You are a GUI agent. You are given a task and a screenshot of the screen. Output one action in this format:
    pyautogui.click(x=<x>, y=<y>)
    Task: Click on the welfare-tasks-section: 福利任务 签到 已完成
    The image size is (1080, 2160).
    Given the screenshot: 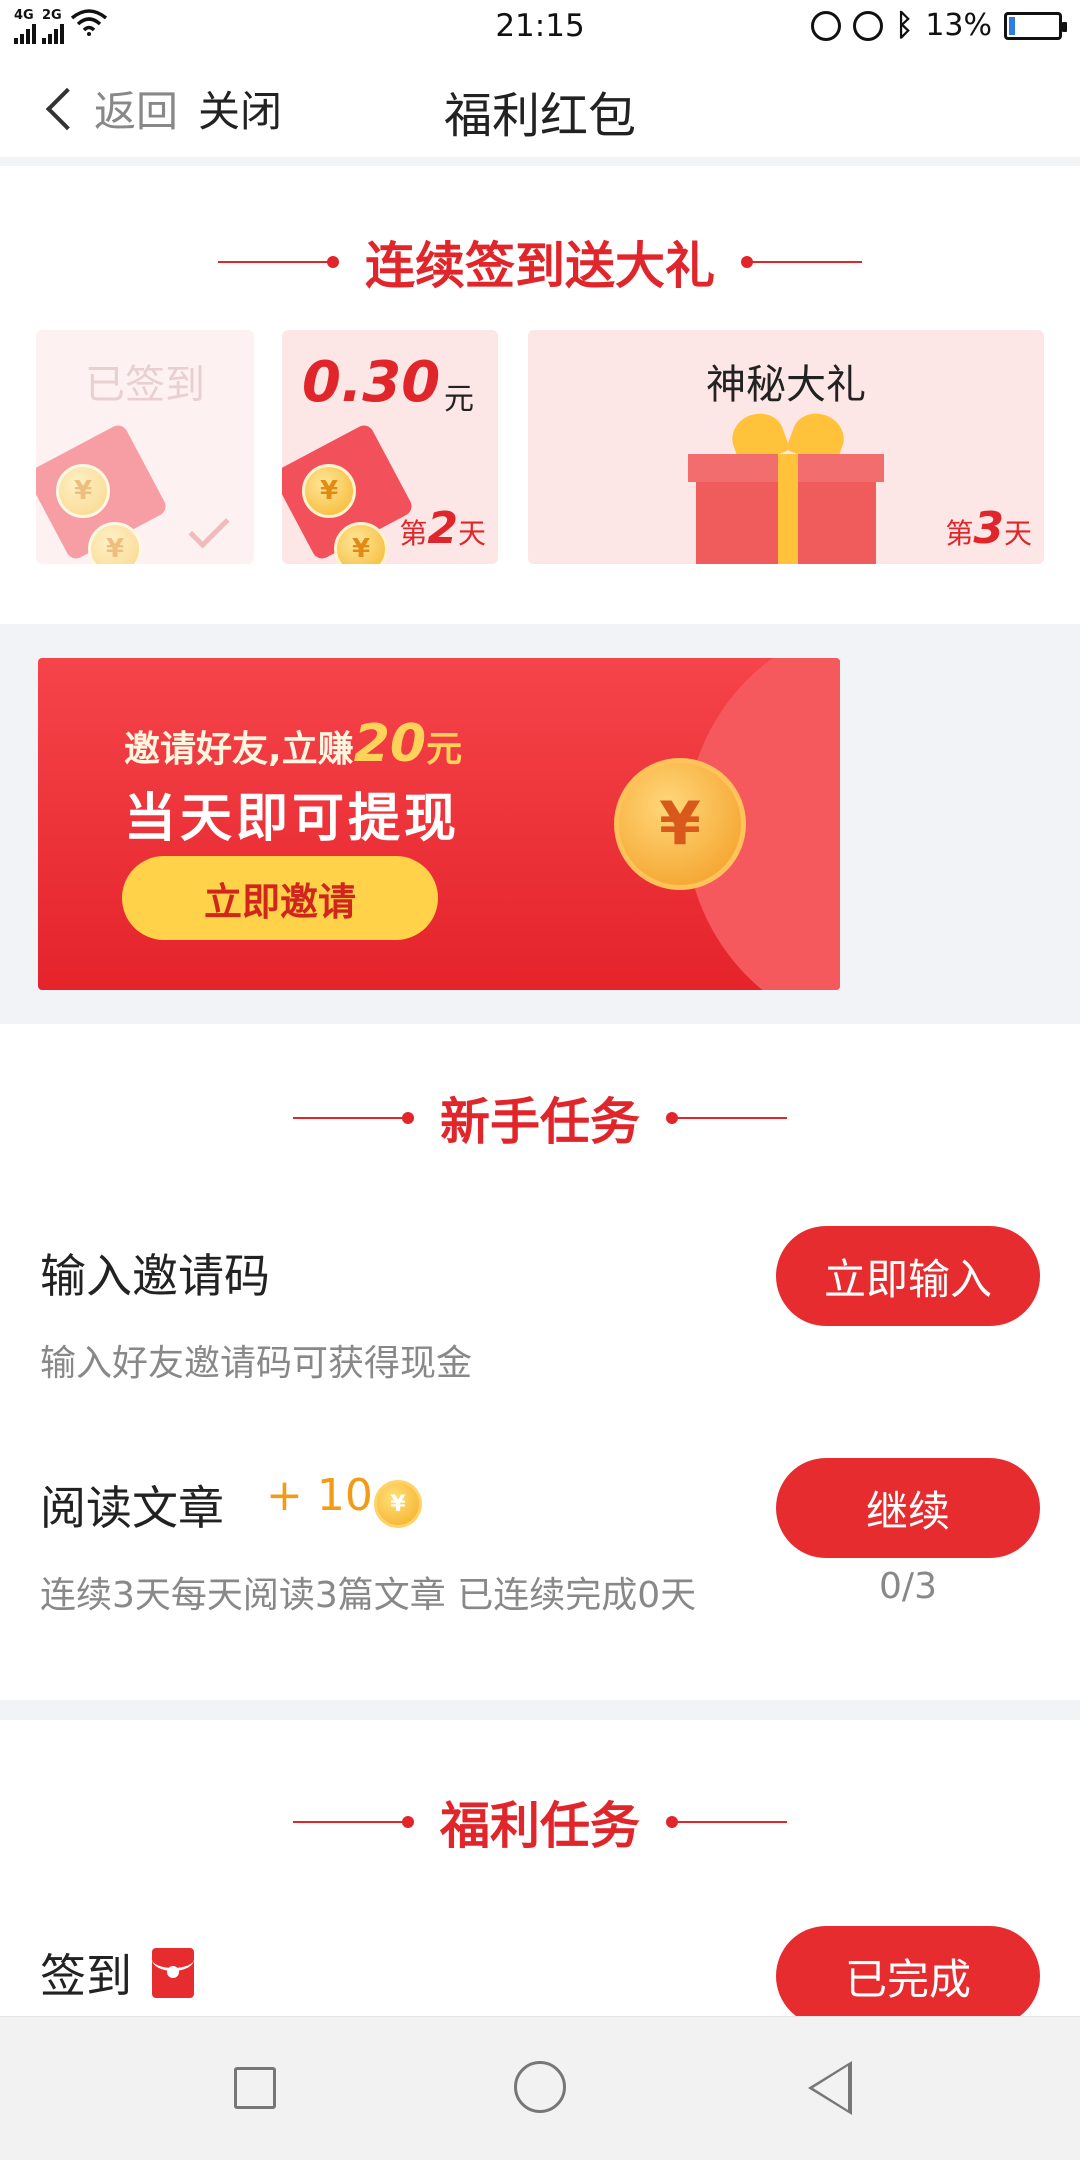 What is the action you would take?
    pyautogui.click(x=540, y=1873)
    